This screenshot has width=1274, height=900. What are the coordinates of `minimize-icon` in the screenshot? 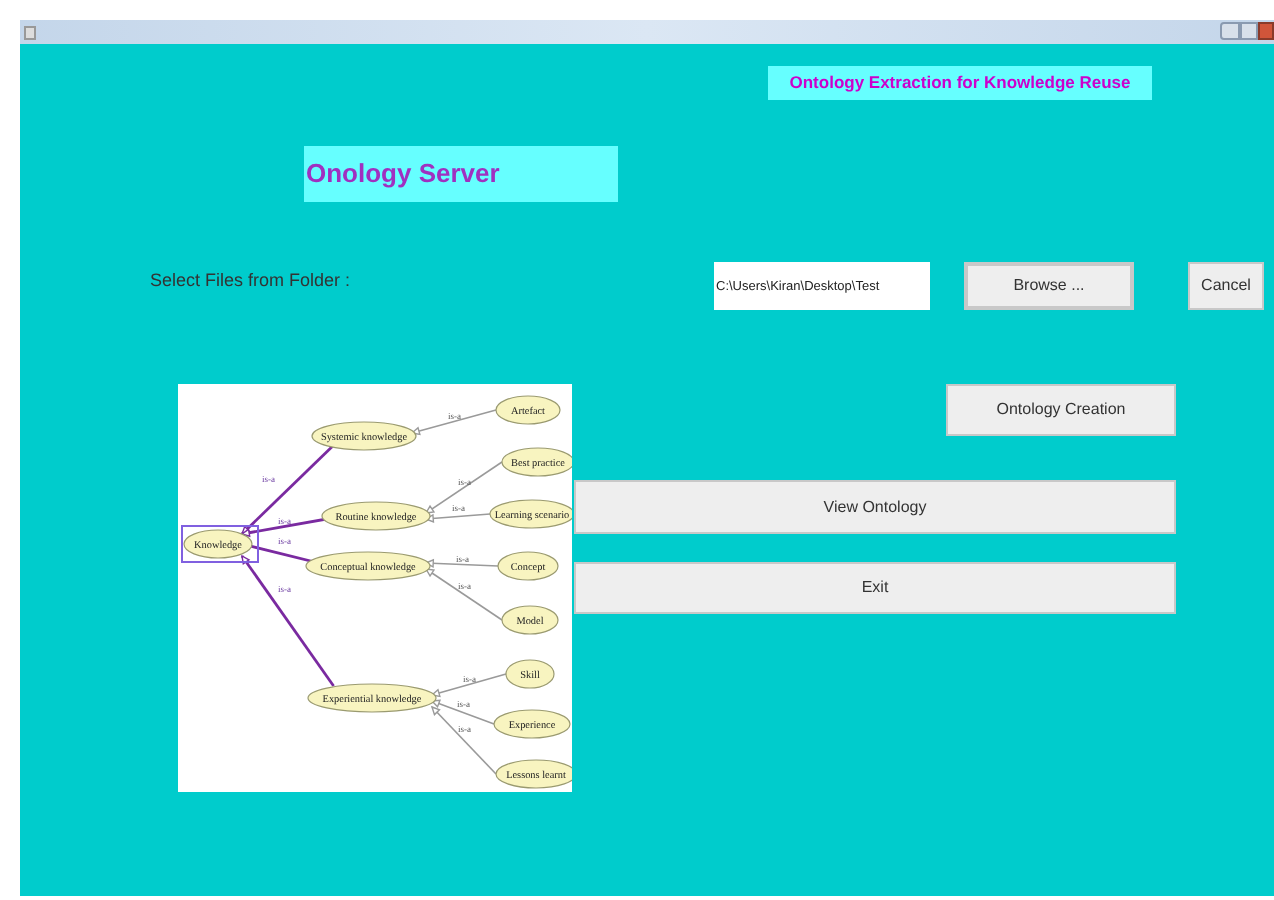 It's located at (1230, 31).